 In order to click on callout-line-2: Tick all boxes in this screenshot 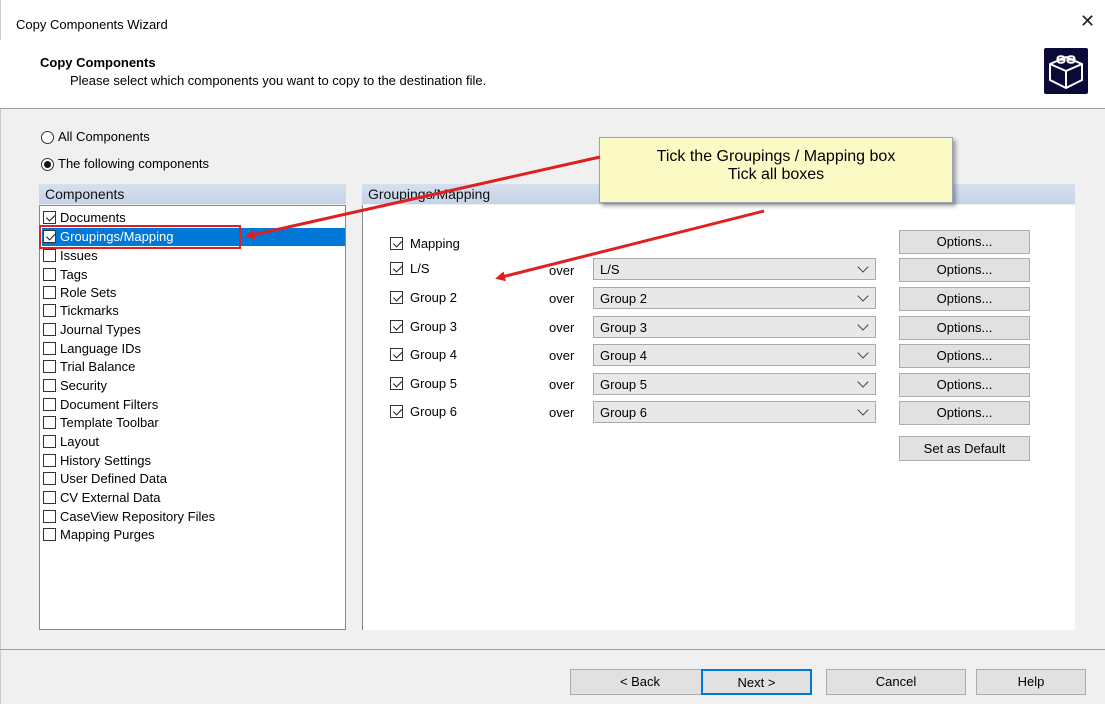, I will do `click(776, 174)`.